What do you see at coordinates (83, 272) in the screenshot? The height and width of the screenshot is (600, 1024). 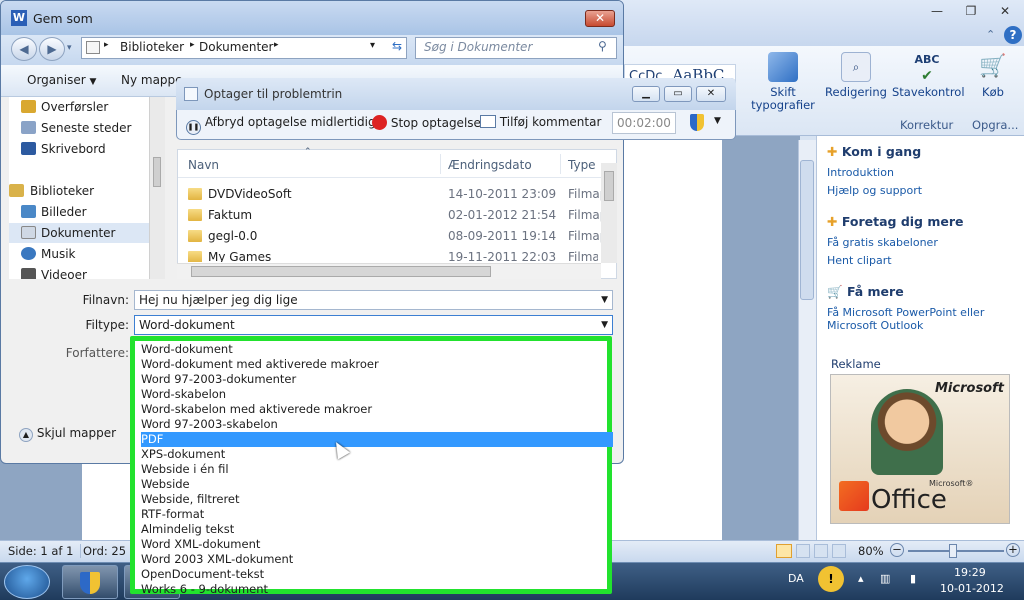 I see `nav-videos: Videoer` at bounding box center [83, 272].